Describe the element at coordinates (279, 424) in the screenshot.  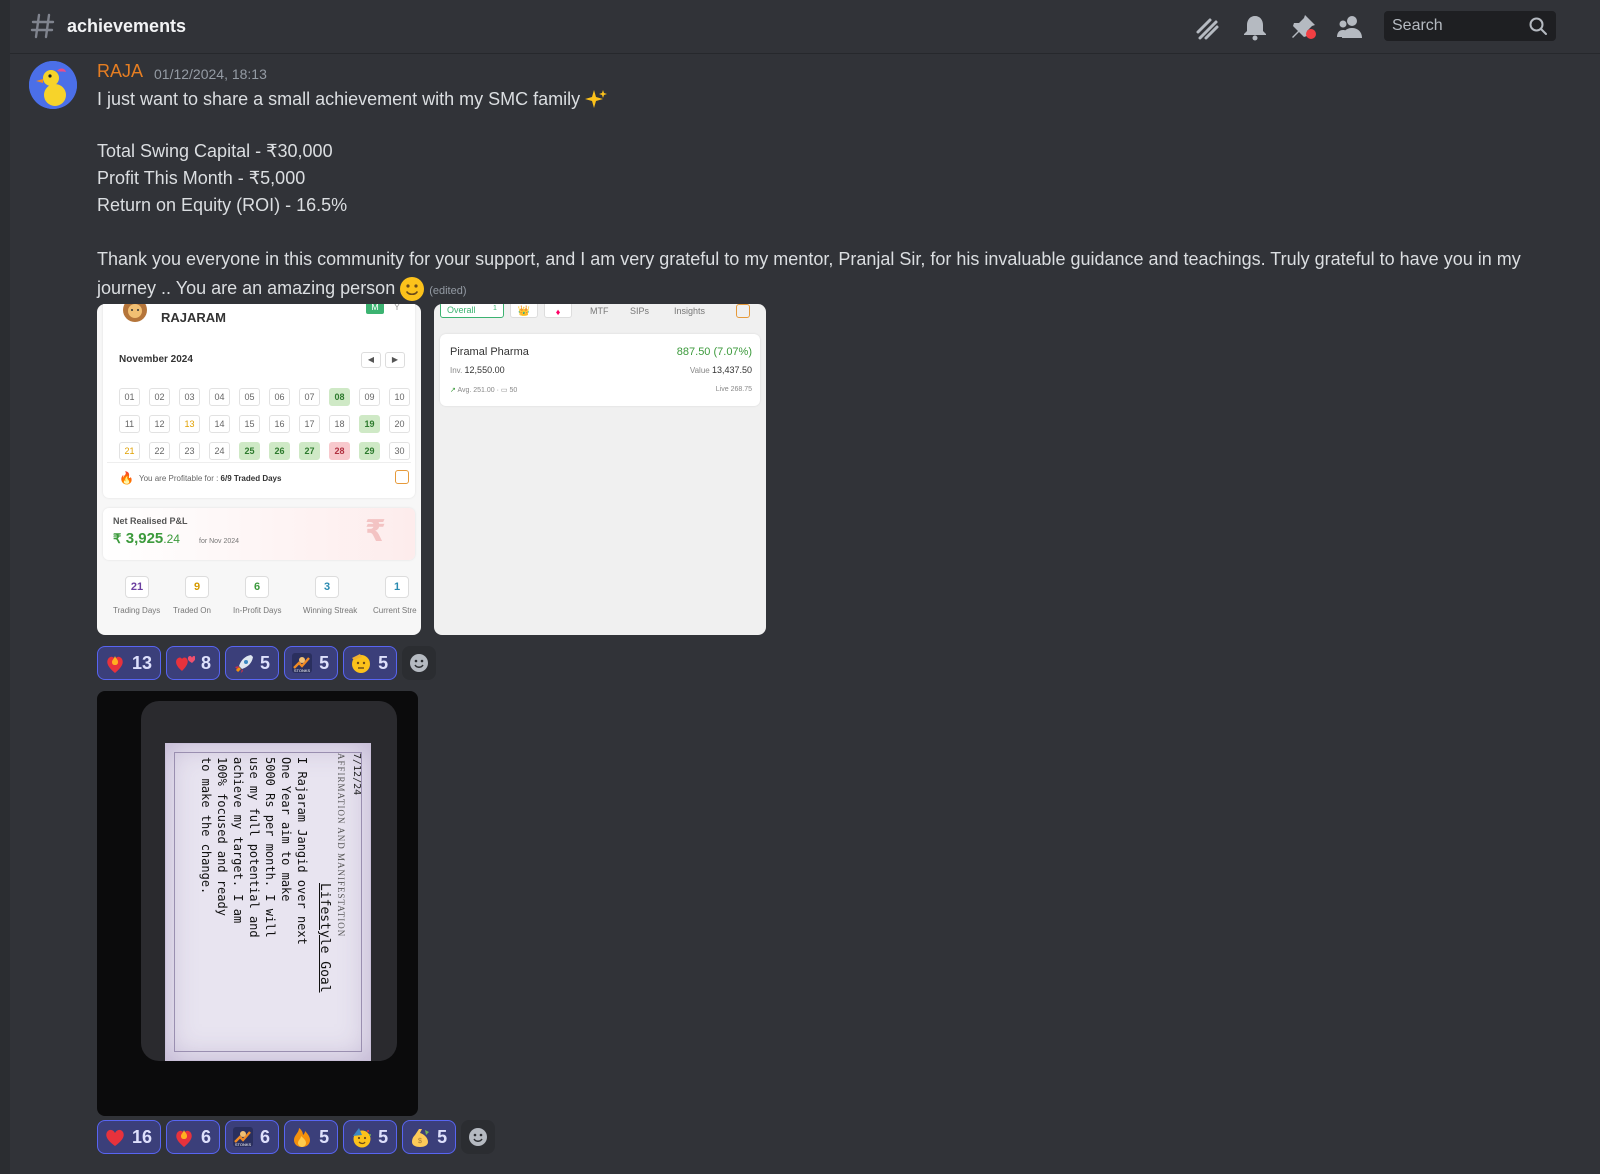
I see `calendar-day: 16` at that location.